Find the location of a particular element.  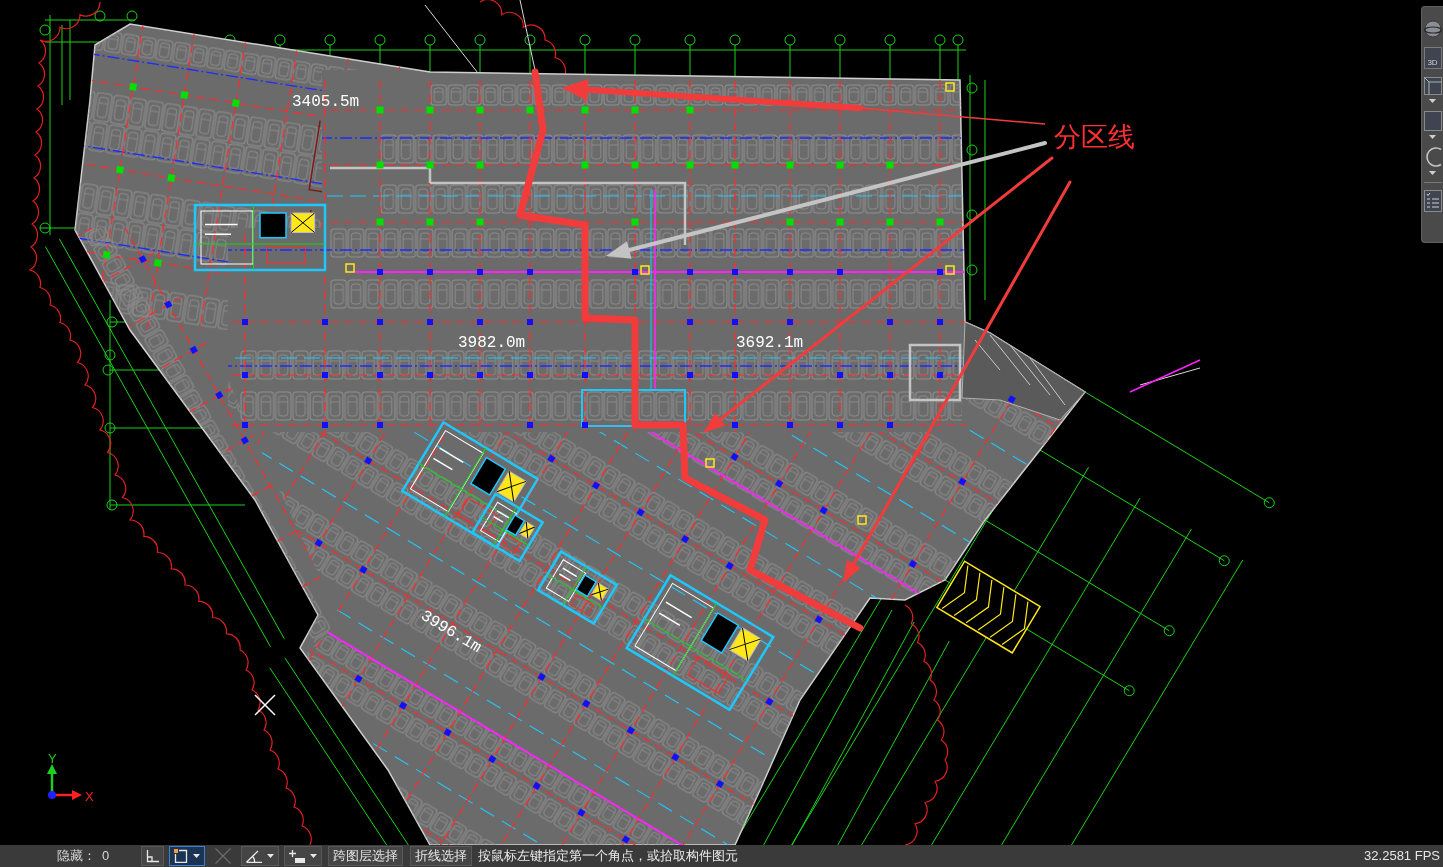

orbit-button is located at coordinates (1432, 29).